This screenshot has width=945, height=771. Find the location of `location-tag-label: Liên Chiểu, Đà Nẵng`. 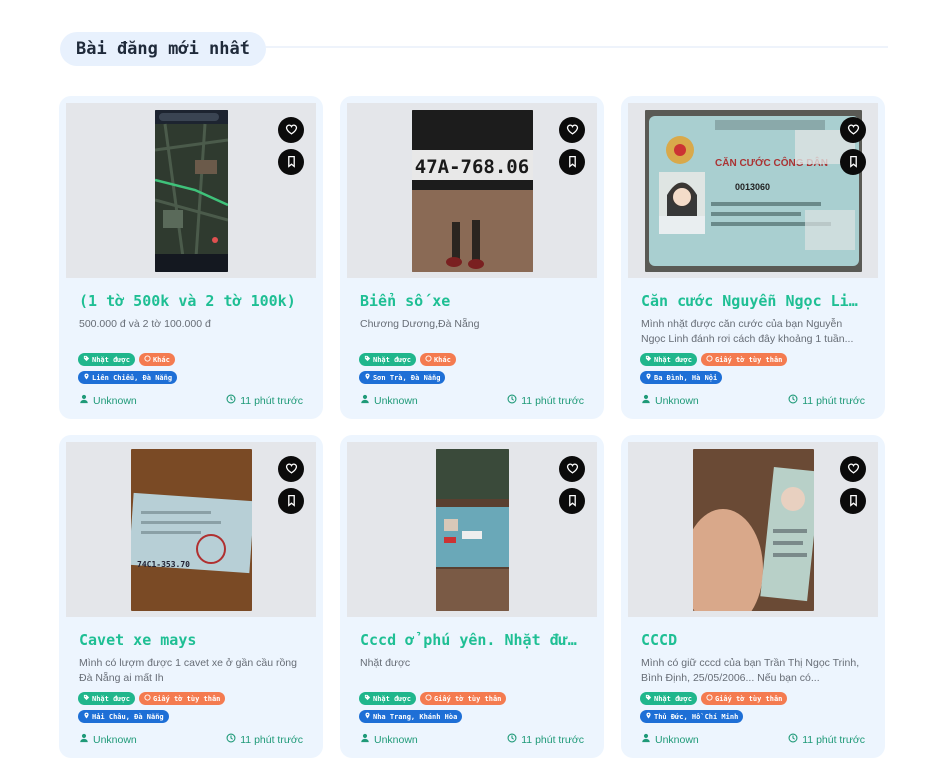

location-tag-label: Liên Chiểu, Đà Nẵng is located at coordinates (132, 377).